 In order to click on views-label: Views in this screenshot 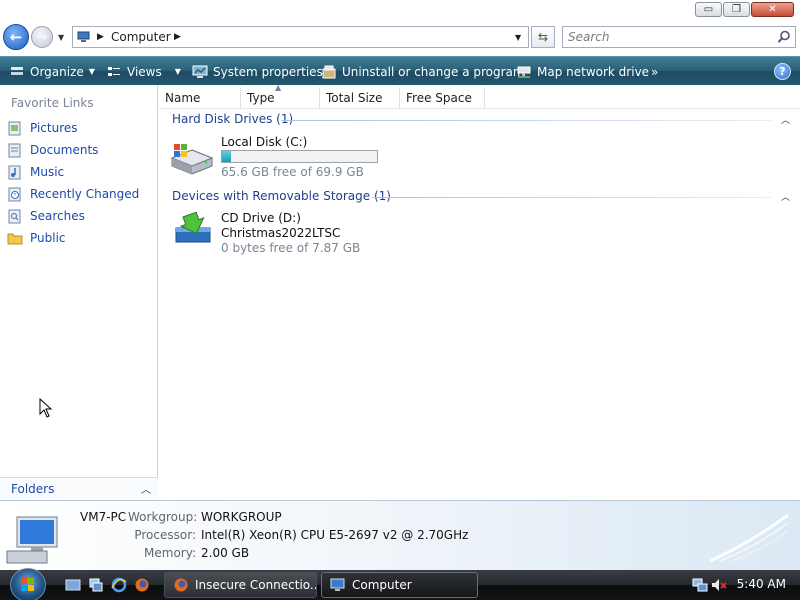, I will do `click(144, 71)`.